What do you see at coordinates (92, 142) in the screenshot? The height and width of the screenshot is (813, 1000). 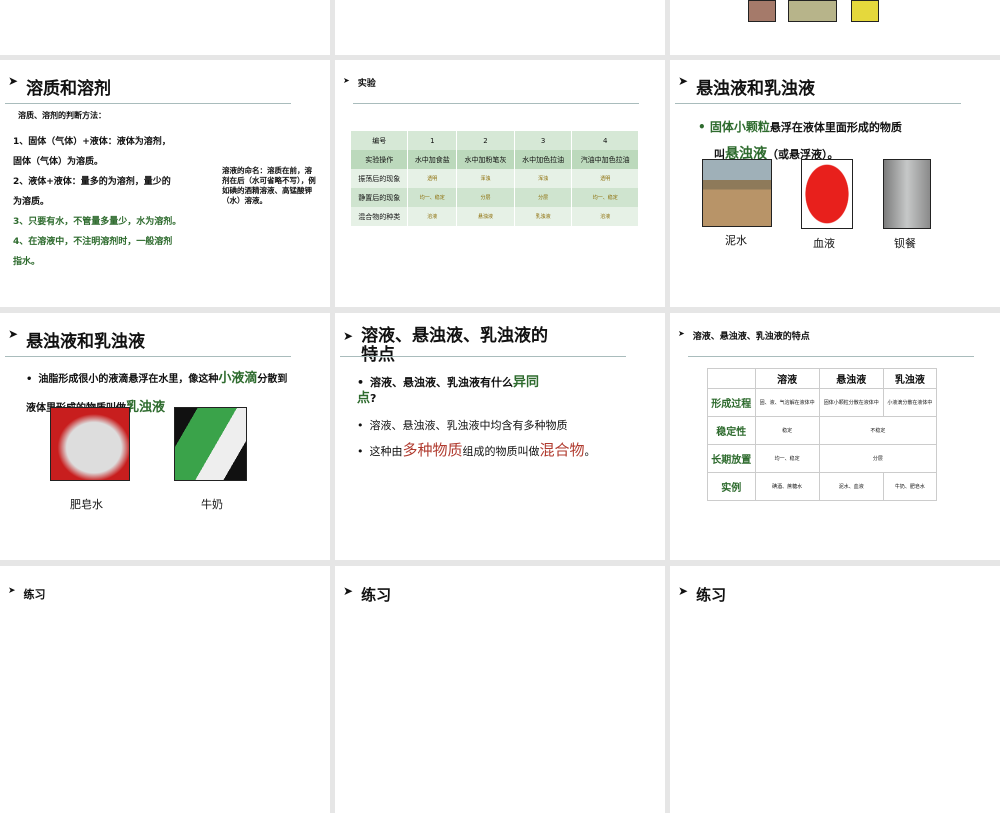 I see `rule-line: 1、固体（气体）+液体：液体为溶剂，` at bounding box center [92, 142].